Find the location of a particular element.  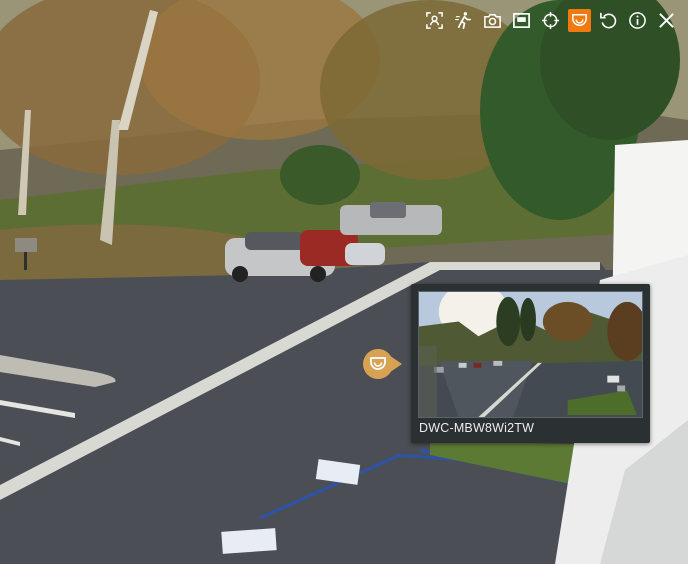

camera-name-label: DWC-MBW8Wi2TW is located at coordinates (477, 428).